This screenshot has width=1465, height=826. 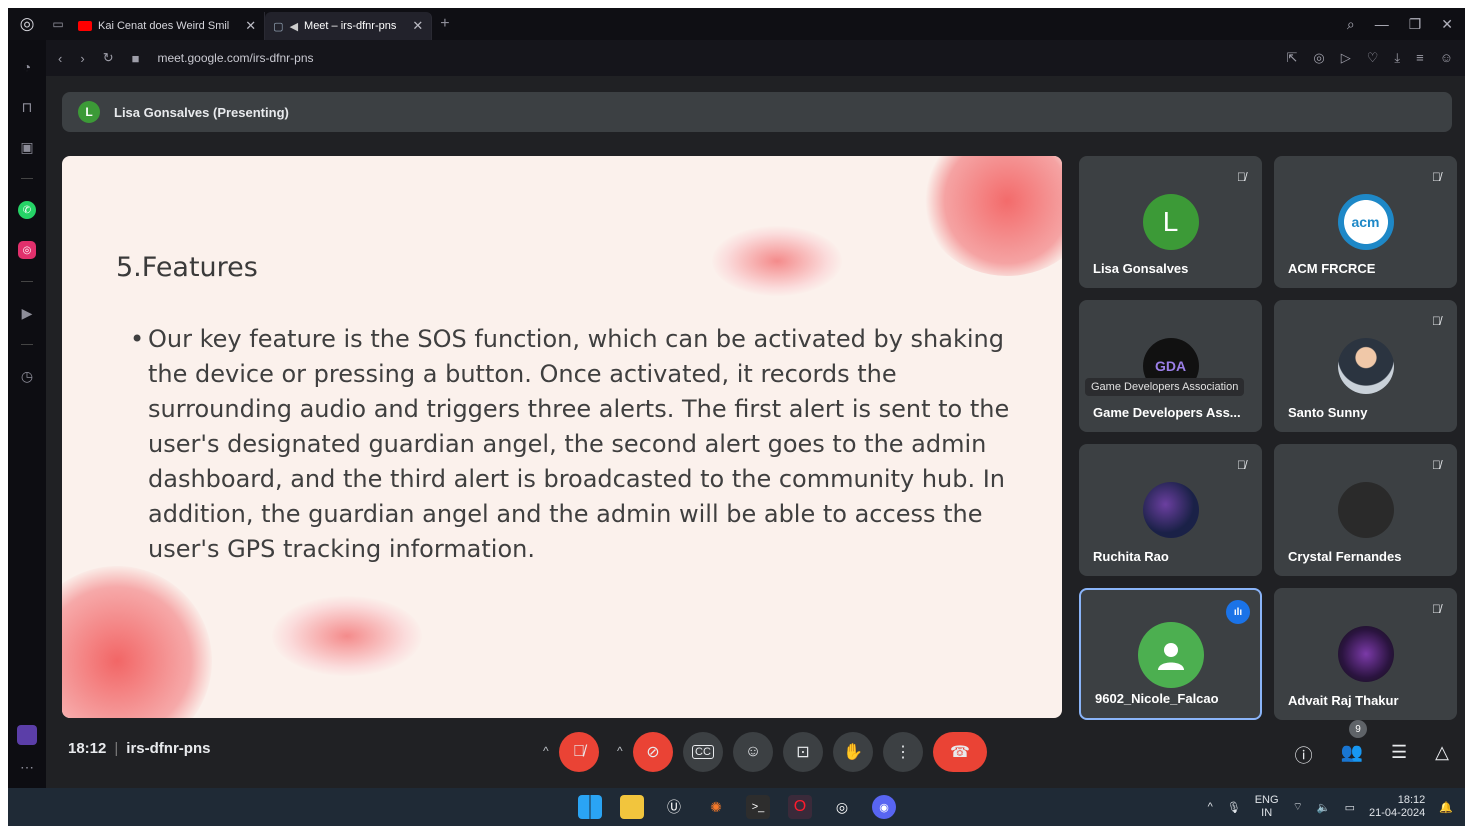 I want to click on more-vert-icon: ⋮, so click(x=903, y=752).